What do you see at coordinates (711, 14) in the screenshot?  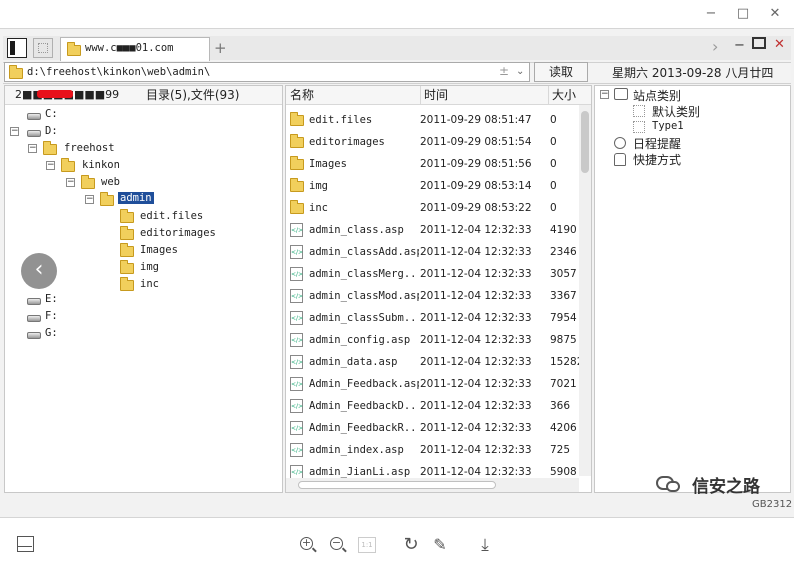 I see `minimize-window-button: −` at bounding box center [711, 14].